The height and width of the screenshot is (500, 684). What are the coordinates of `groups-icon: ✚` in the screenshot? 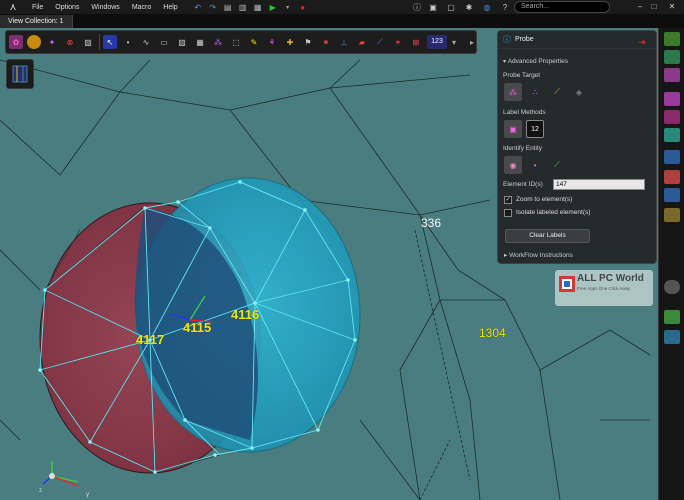 It's located at (290, 42).